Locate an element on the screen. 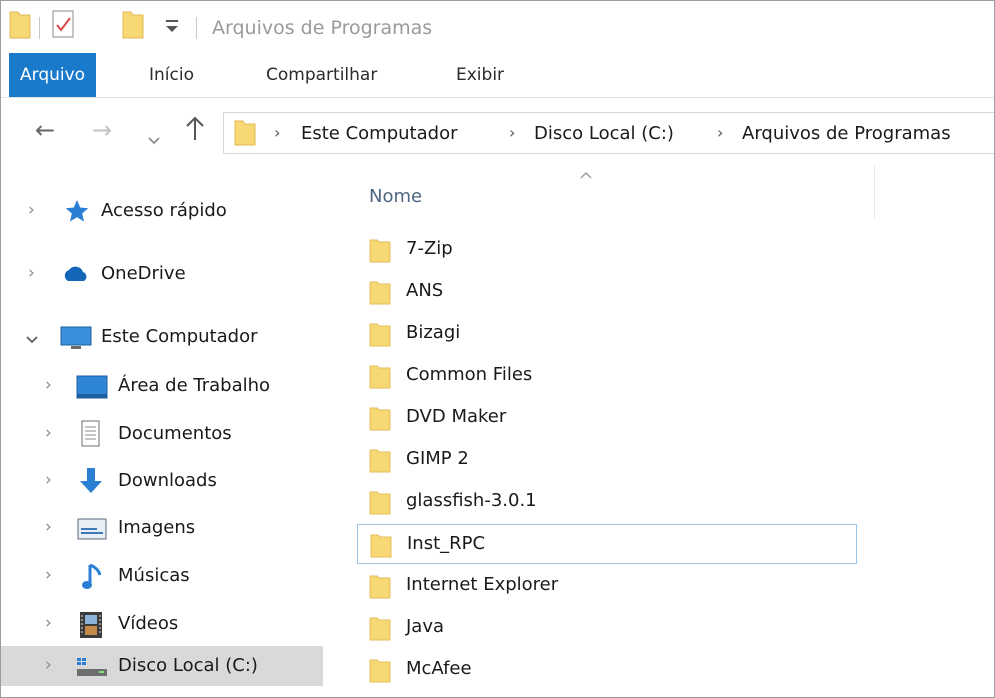 This screenshot has height=698, width=995. breadcrumb-disco-local: Disco Local (C:) is located at coordinates (604, 133).